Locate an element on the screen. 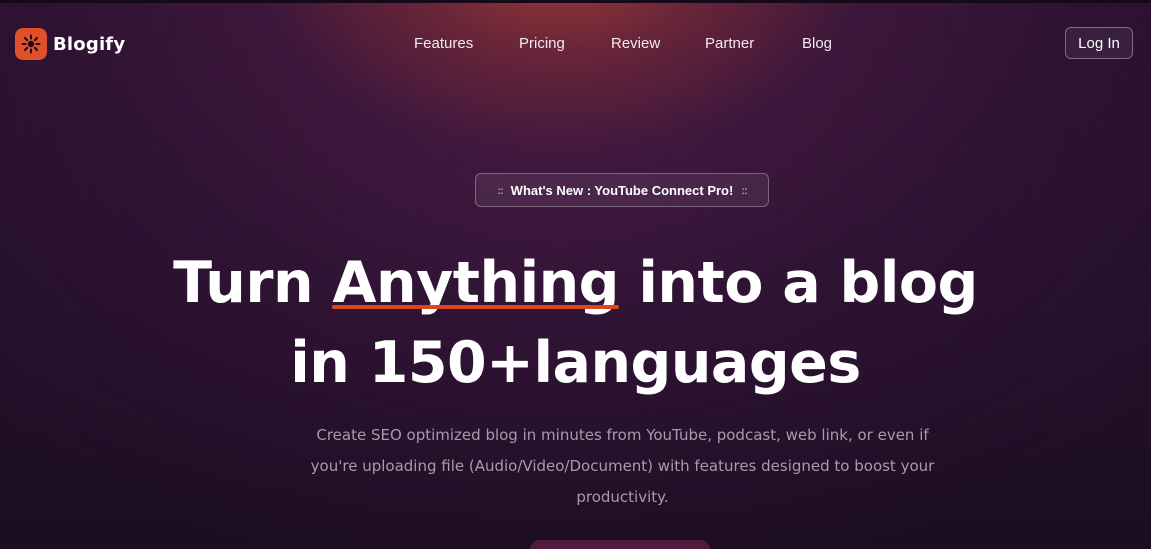 This screenshot has width=1151, height=549. headline-line-2: in 150+languages is located at coordinates (575, 363).